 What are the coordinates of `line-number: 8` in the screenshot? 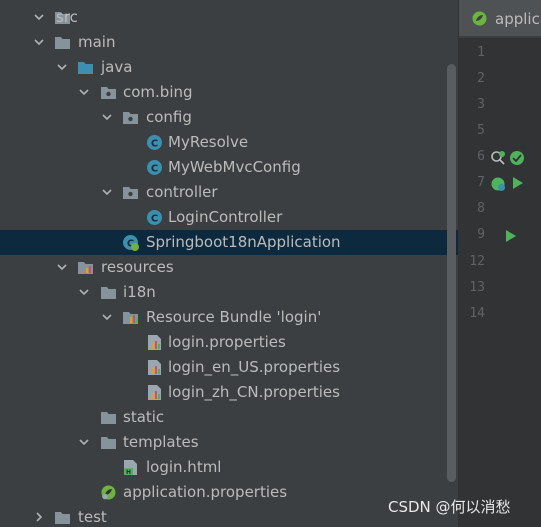 It's located at (481, 208).